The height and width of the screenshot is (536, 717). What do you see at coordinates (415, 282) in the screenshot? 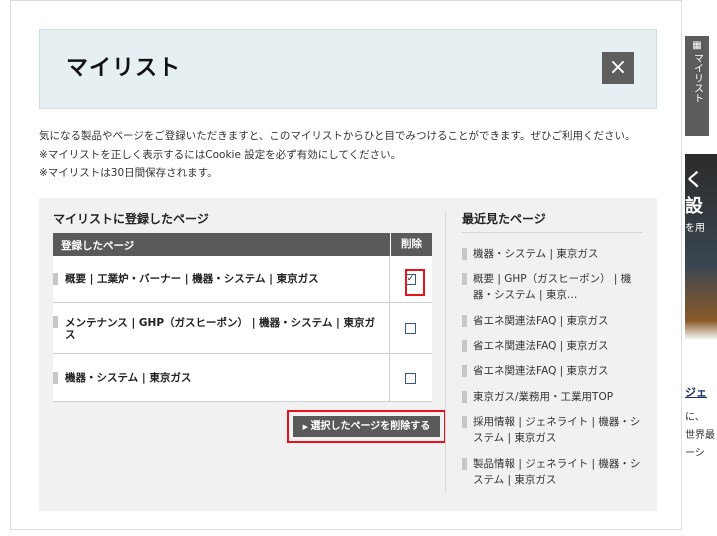
I see `highlight-box-checkbox` at bounding box center [415, 282].